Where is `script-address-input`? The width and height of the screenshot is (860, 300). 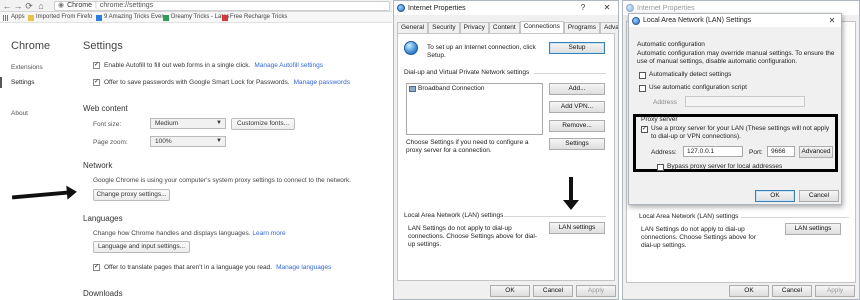 script-address-input is located at coordinates (745, 101).